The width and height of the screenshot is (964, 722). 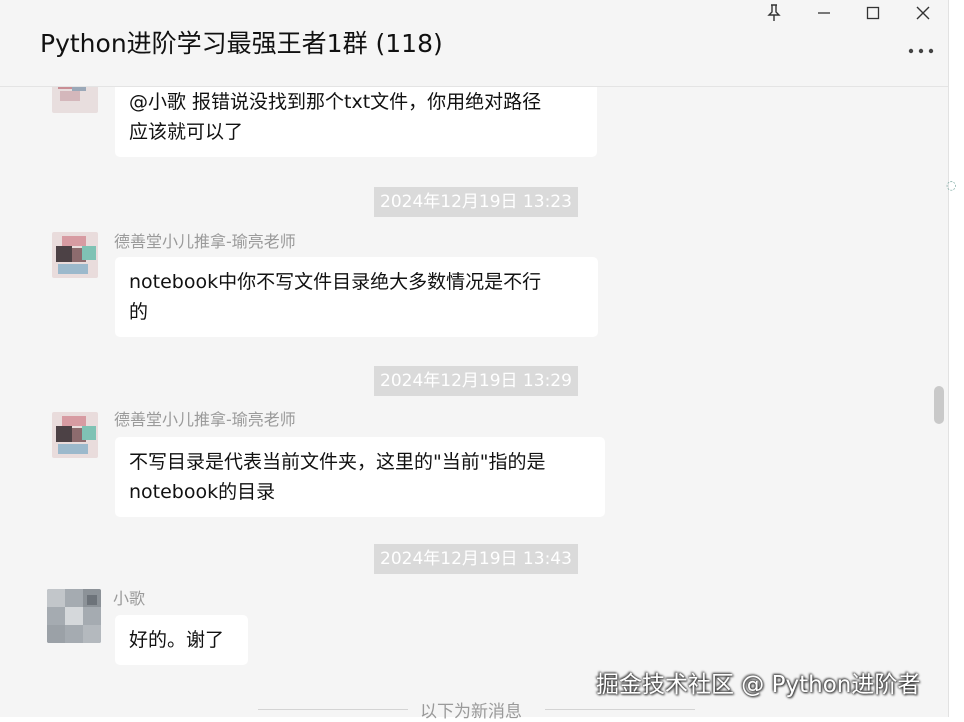 What do you see at coordinates (758, 685) in the screenshot?
I see `watermark: 掘金技术社区 @ Python进阶者` at bounding box center [758, 685].